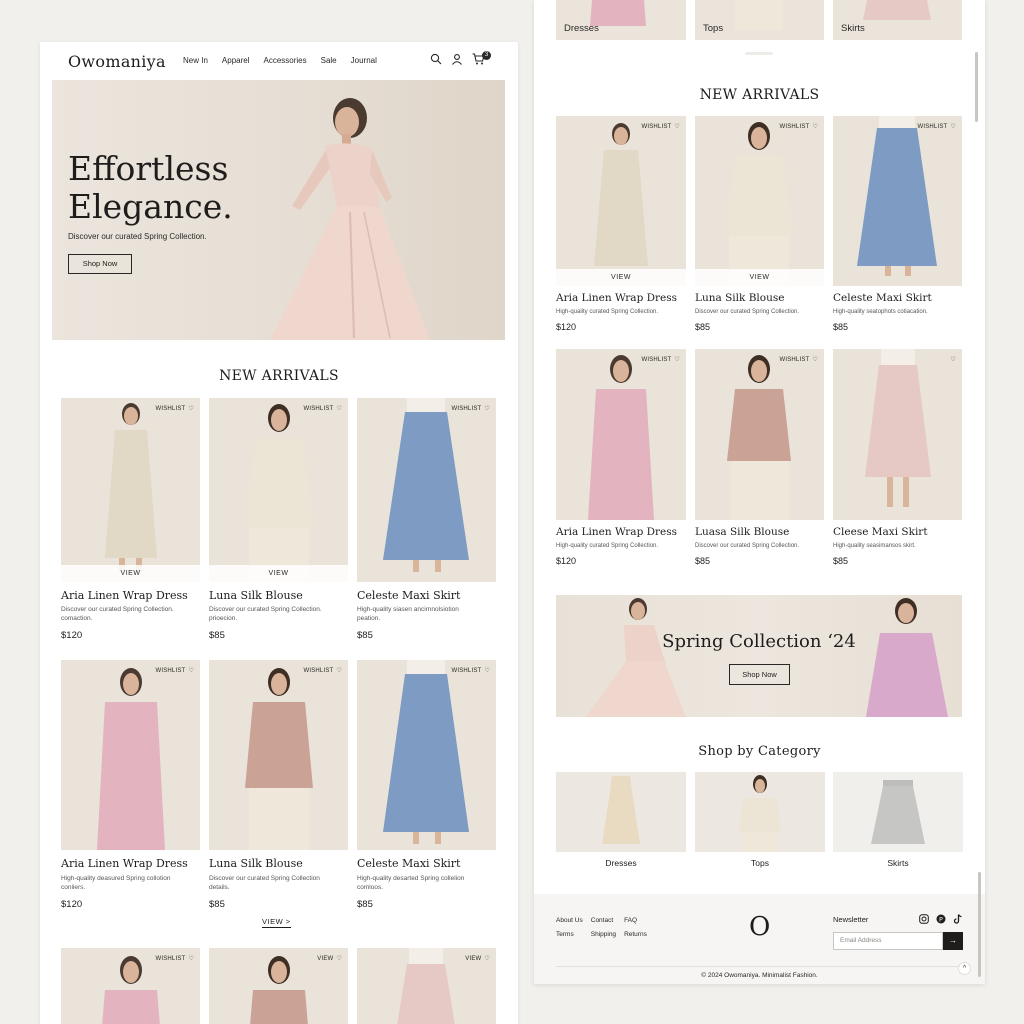 Image resolution: width=1024 pixels, height=1024 pixels. What do you see at coordinates (979, 924) in the screenshot?
I see `scrollbar-thumb-lower` at bounding box center [979, 924].